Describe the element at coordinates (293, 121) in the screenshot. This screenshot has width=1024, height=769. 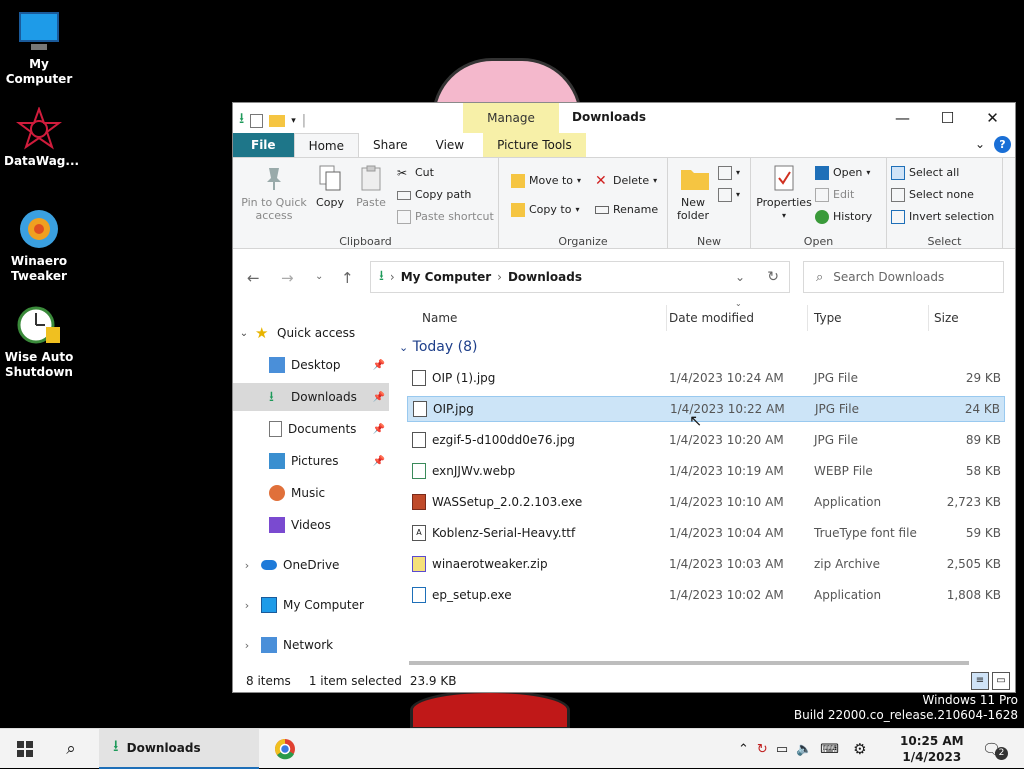
I see `customize-qat-chevron-icon: ▾` at that location.